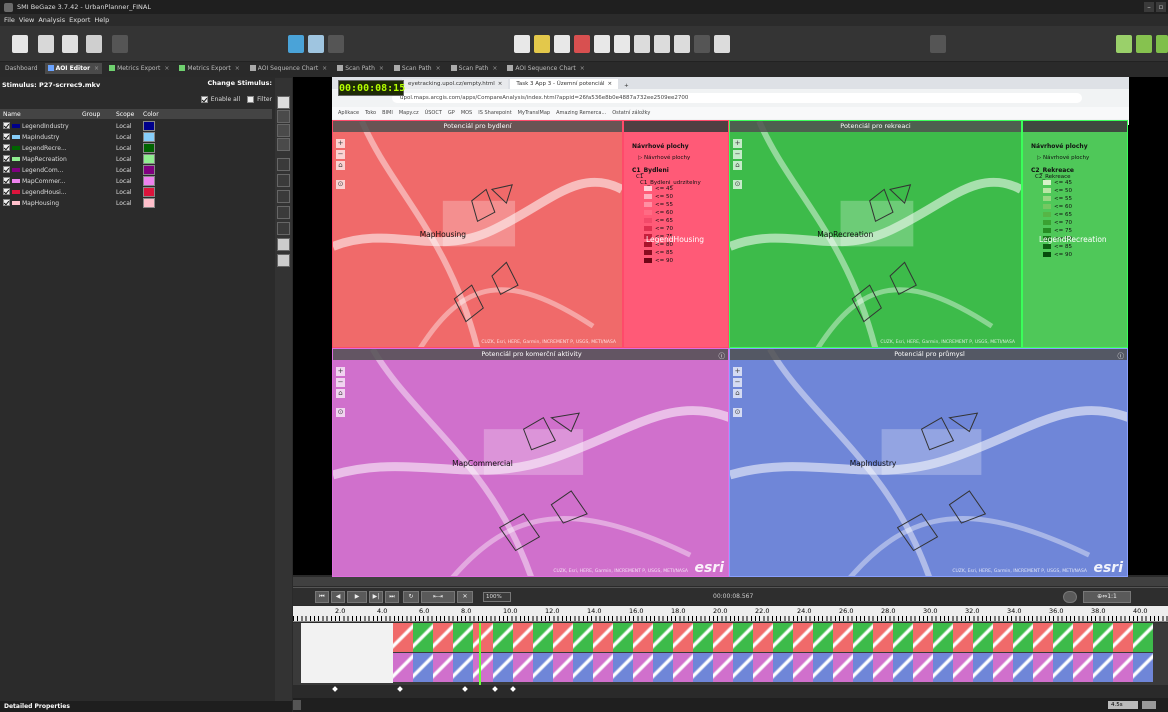  I want to click on tab-metrics-export-2: Metrics Export ×, so click(209, 68).